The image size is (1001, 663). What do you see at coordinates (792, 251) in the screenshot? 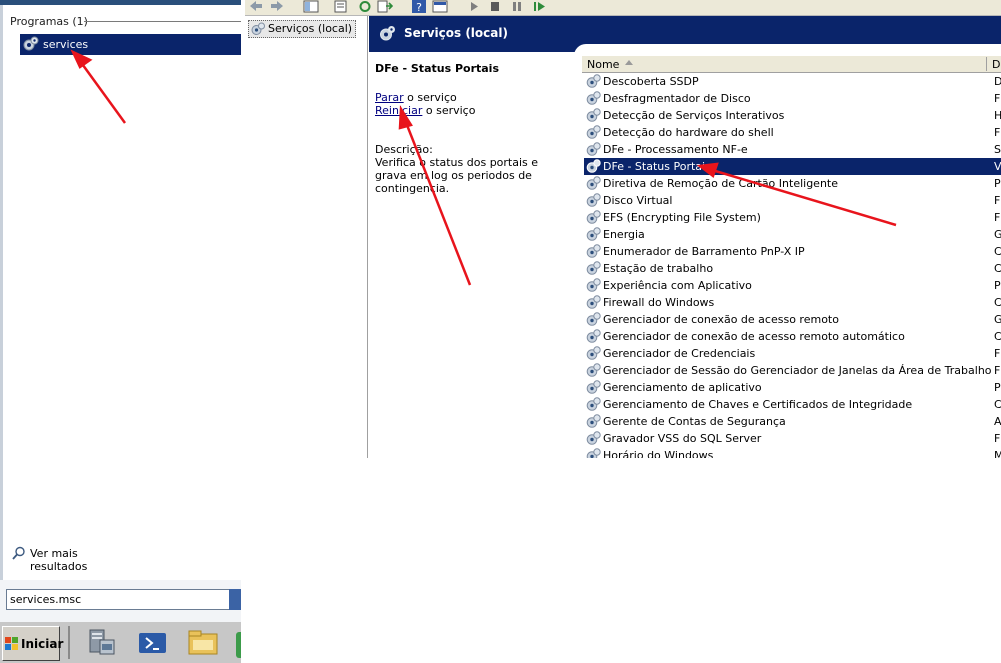
I see `service-row: Enumerador de Barramento PnP-X IP C` at bounding box center [792, 251].